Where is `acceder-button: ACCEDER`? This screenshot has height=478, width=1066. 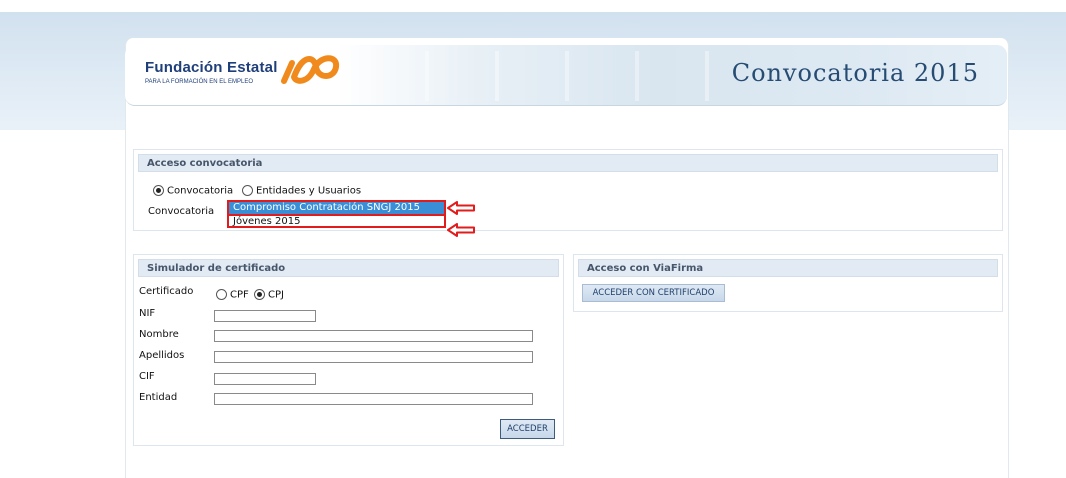
acceder-button: ACCEDER is located at coordinates (527, 429).